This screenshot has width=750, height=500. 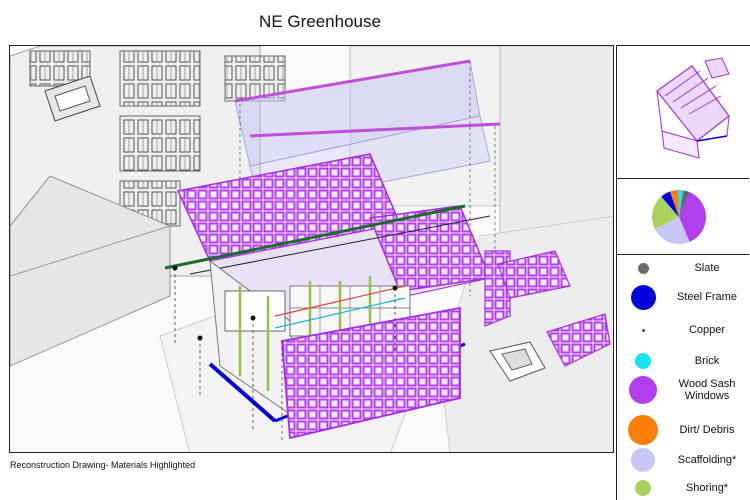 I want to click on legend-item: Shoring*, so click(x=683, y=488).